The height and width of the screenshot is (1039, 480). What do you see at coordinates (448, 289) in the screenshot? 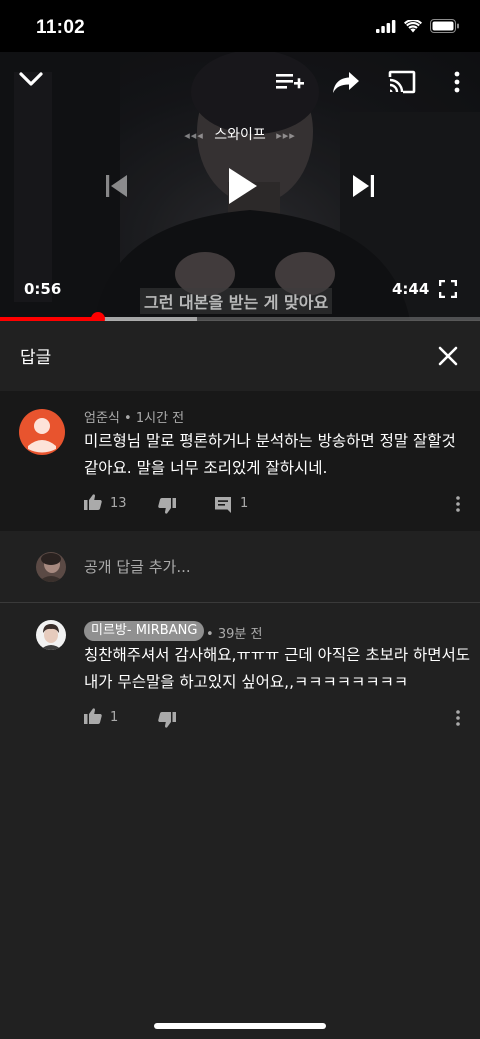
I see `fullscreen-icon` at bounding box center [448, 289].